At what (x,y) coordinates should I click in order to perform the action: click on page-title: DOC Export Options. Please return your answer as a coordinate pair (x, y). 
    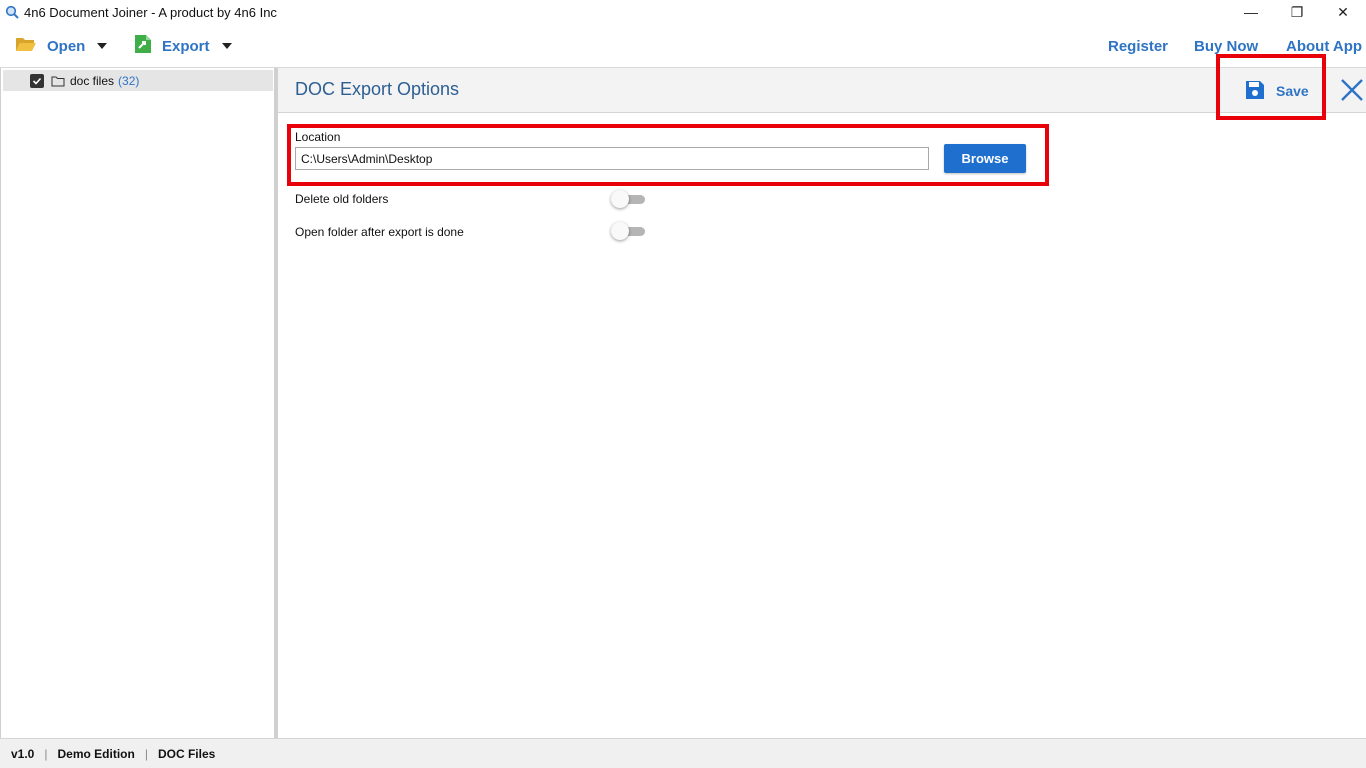
    Looking at the image, I should click on (377, 89).